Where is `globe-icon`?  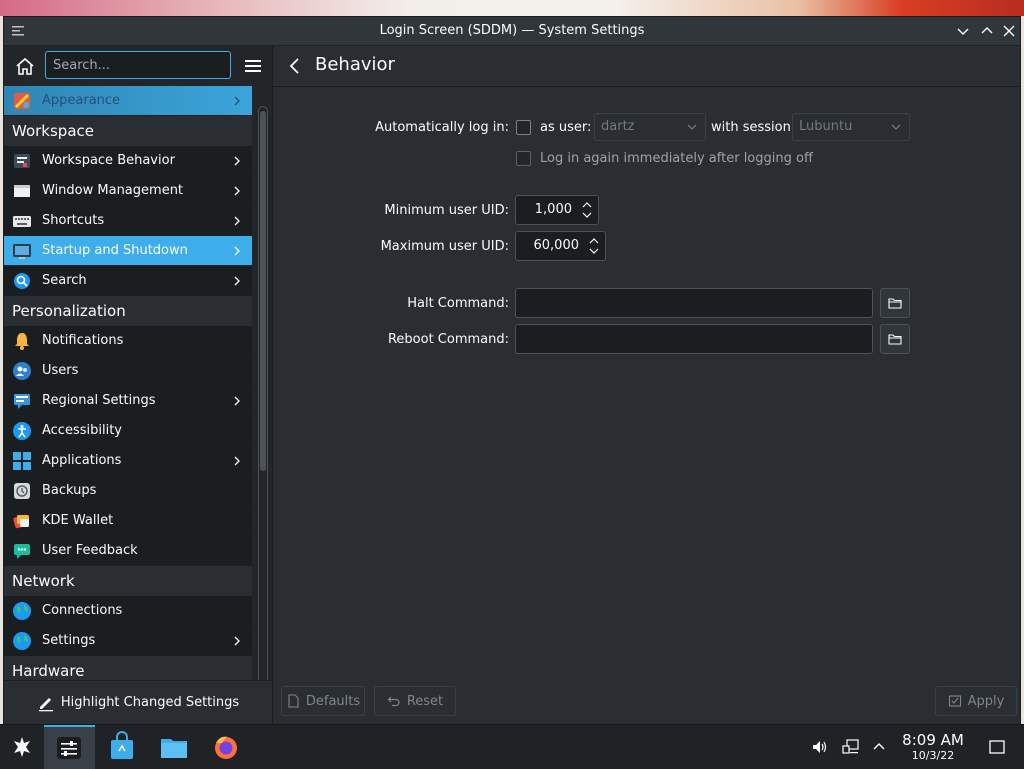 globe-icon is located at coordinates (22, 610).